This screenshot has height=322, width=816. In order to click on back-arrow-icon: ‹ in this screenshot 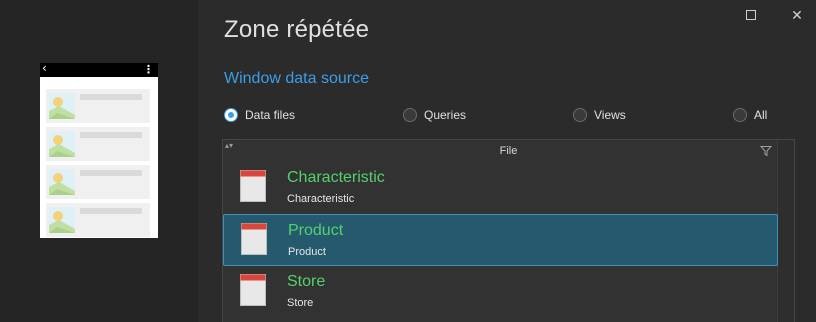, I will do `click(44, 69)`.